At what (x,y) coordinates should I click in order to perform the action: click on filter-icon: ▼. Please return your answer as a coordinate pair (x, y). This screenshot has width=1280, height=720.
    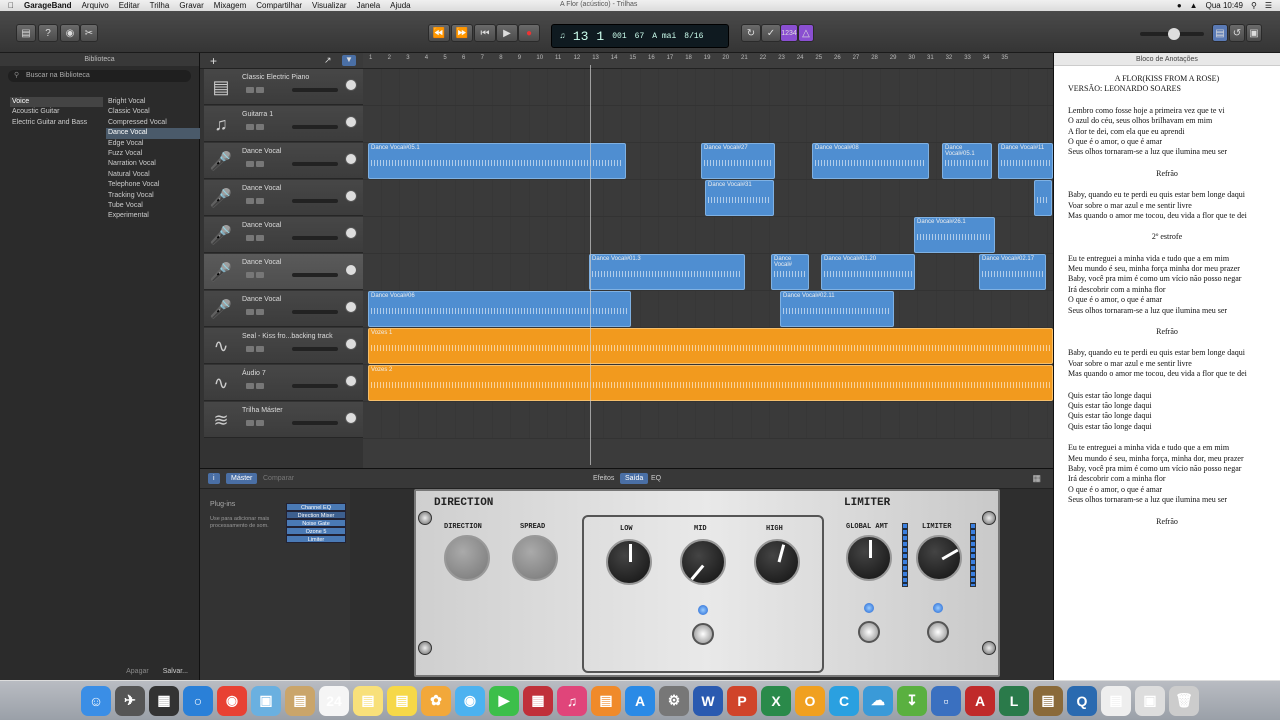
    Looking at the image, I should click on (349, 60).